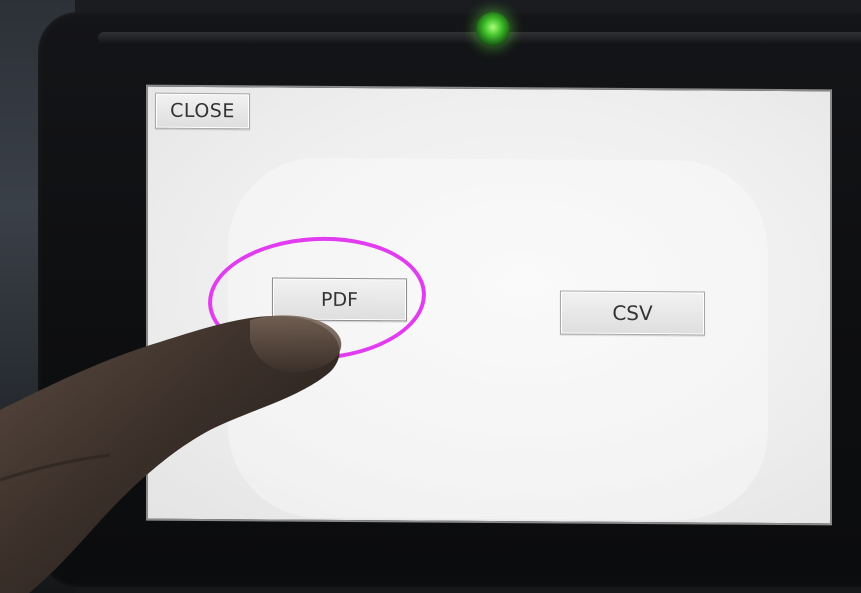  Describe the element at coordinates (493, 29) in the screenshot. I see `status-led-icon` at that location.